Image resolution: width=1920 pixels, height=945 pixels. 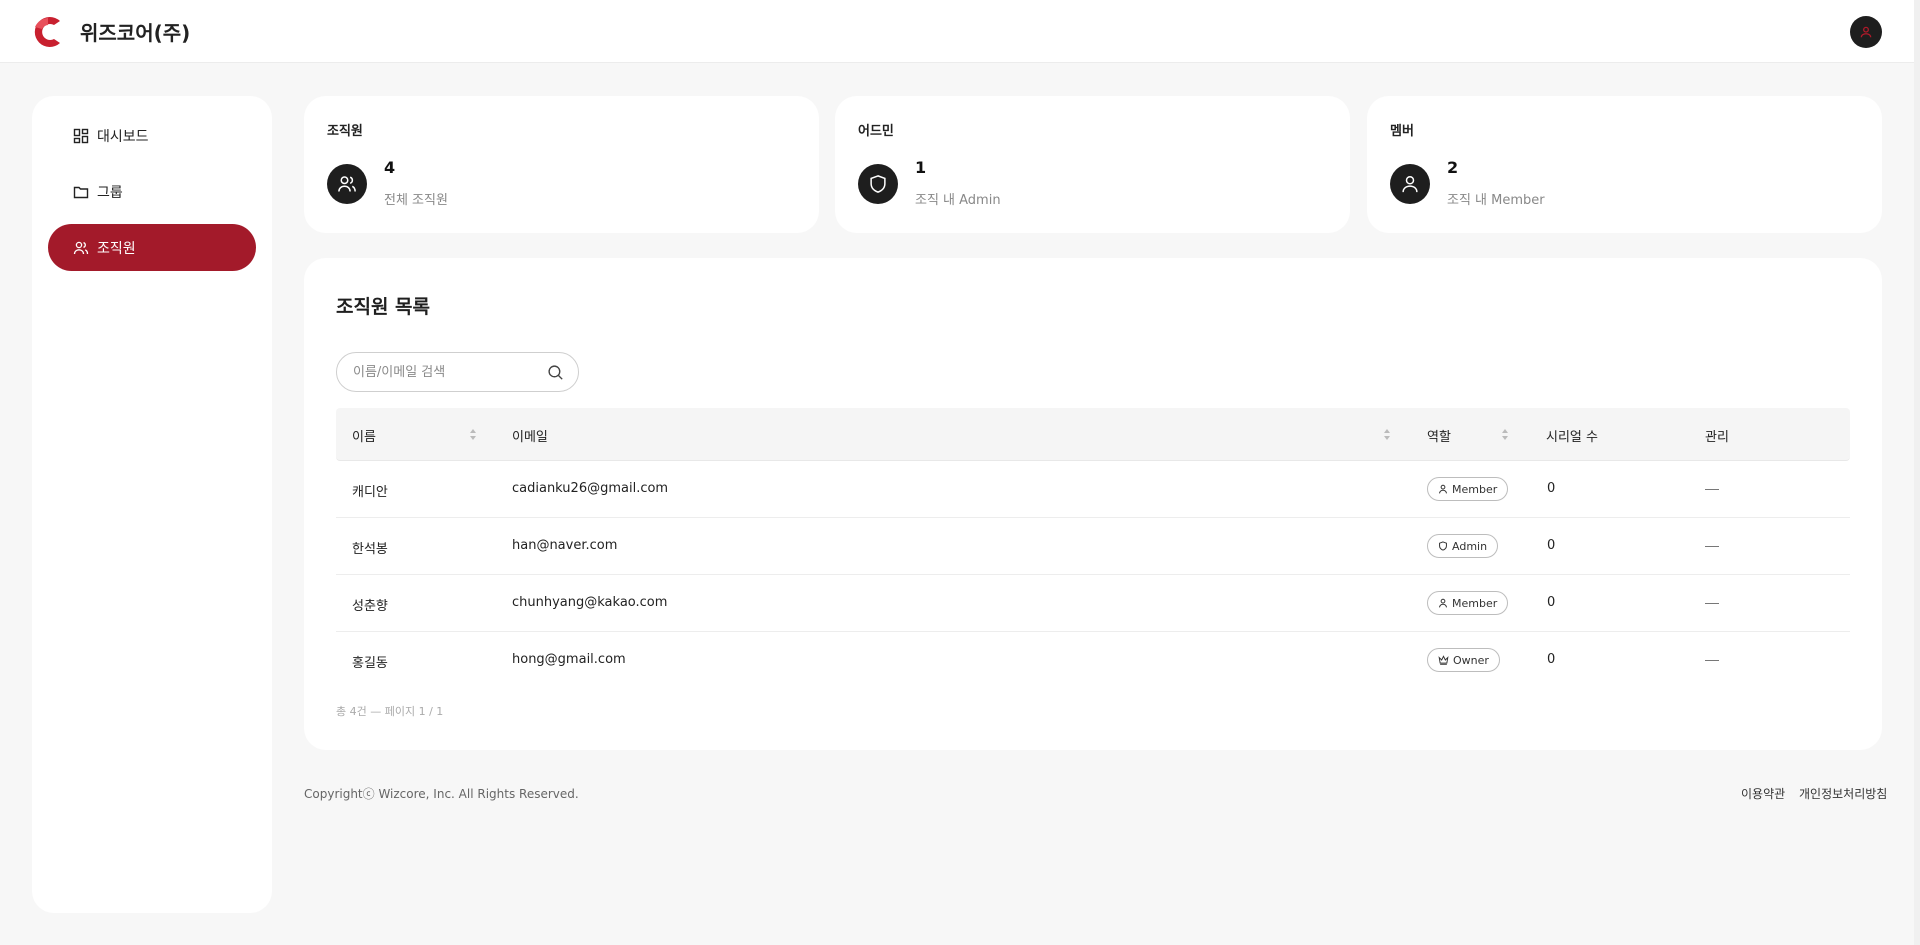 What do you see at coordinates (123, 136) in the screenshot?
I see `sidebar-item-label: 대시보드` at bounding box center [123, 136].